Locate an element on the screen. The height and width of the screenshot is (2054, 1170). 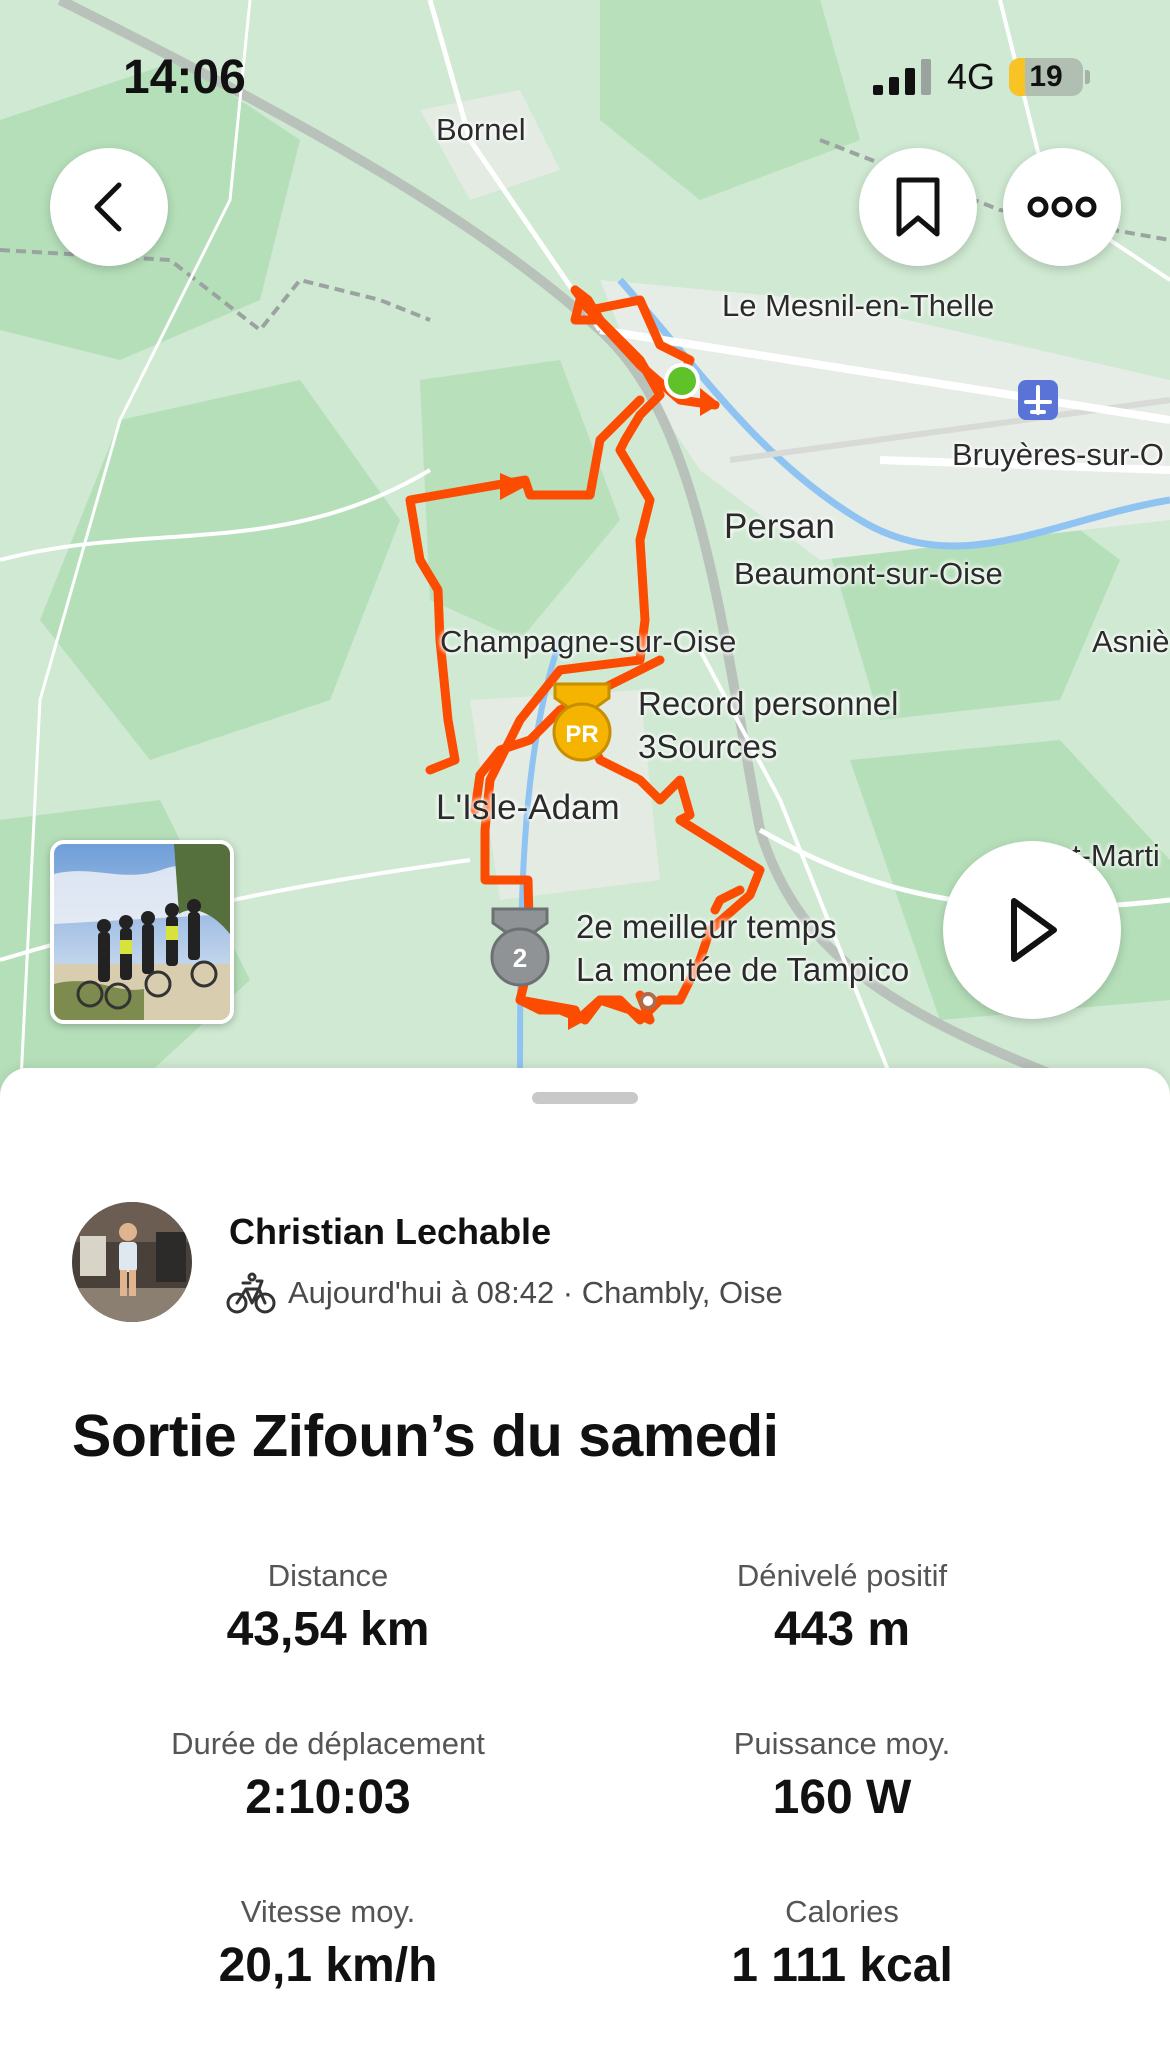
activity-meta: Aujourd'hui à 08:42 · Chambly, Oise is located at coordinates (504, 1293).